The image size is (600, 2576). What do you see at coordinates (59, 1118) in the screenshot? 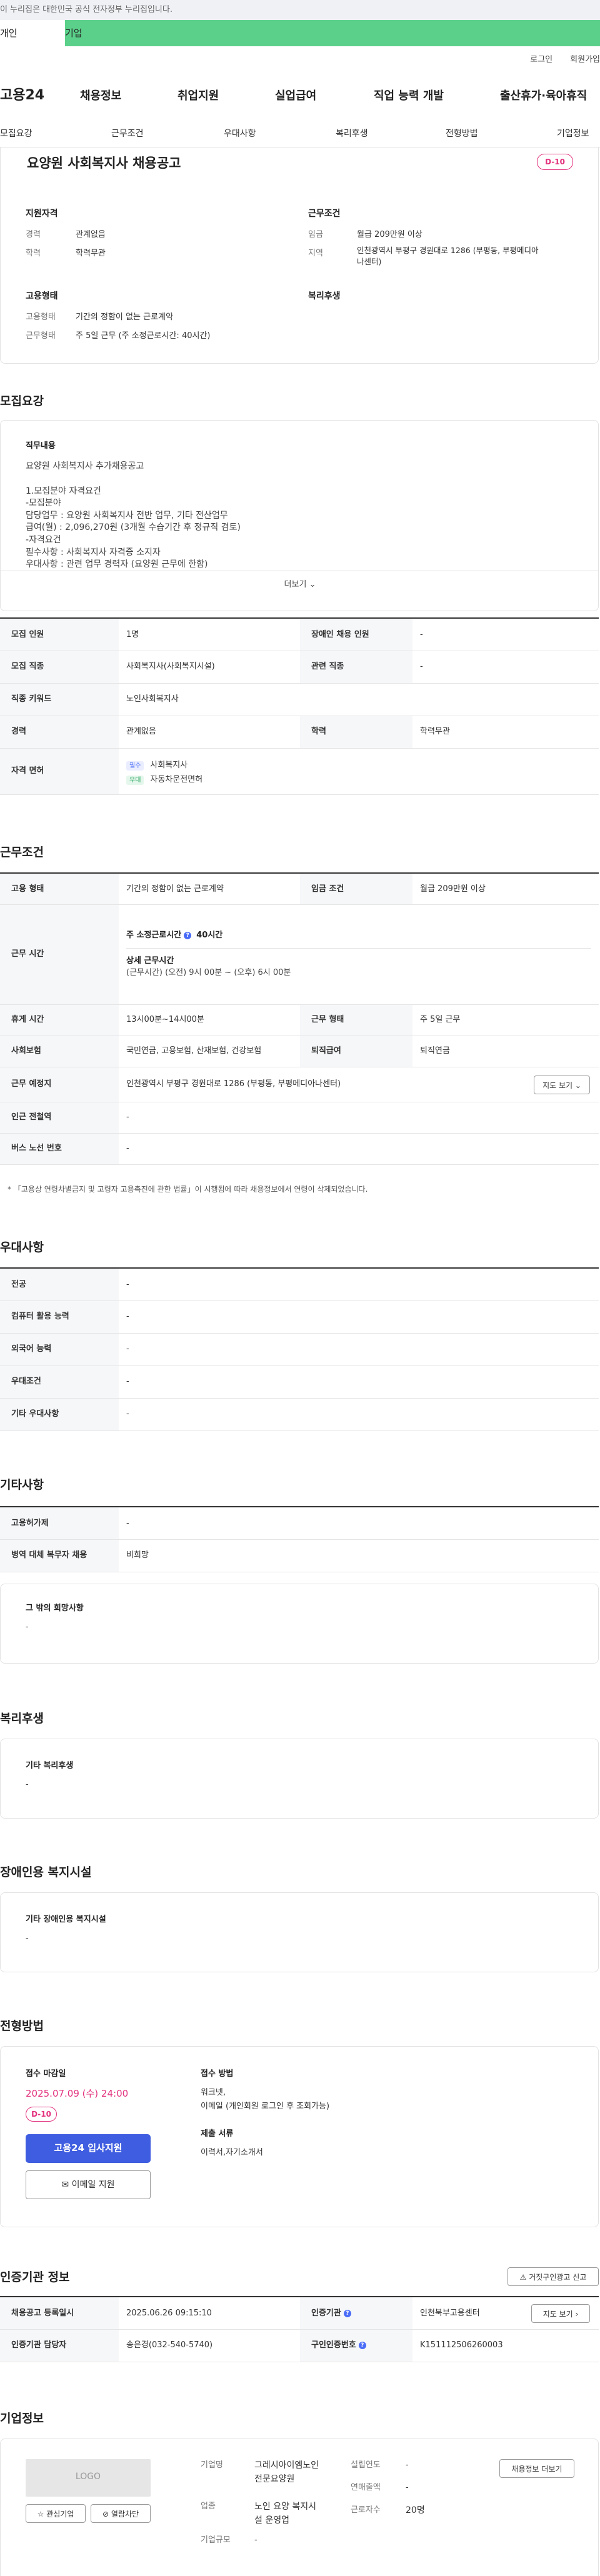
I see `cell-label: 인근 전철역` at bounding box center [59, 1118].